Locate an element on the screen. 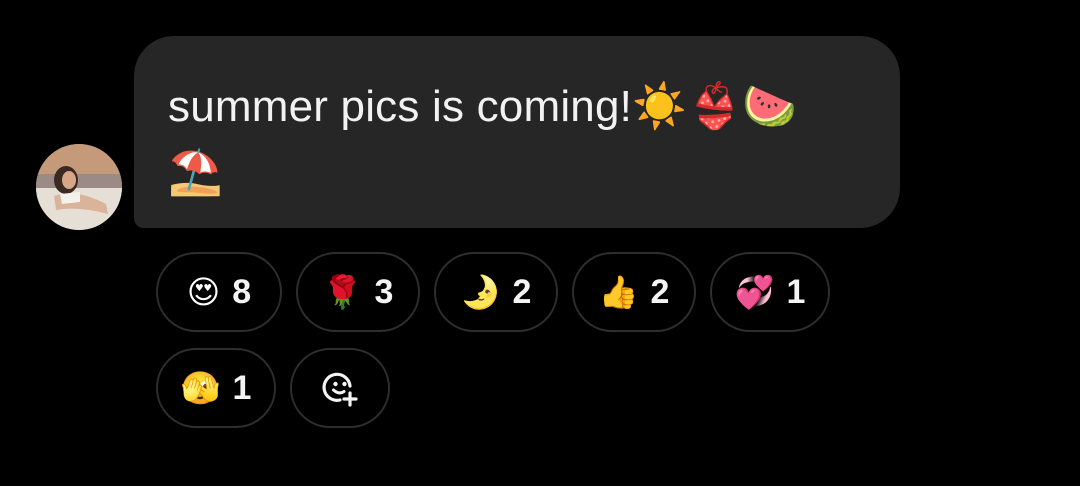 This screenshot has width=1080, height=486. reaction-thumbs-up: 👍 2 is located at coordinates (634, 292).